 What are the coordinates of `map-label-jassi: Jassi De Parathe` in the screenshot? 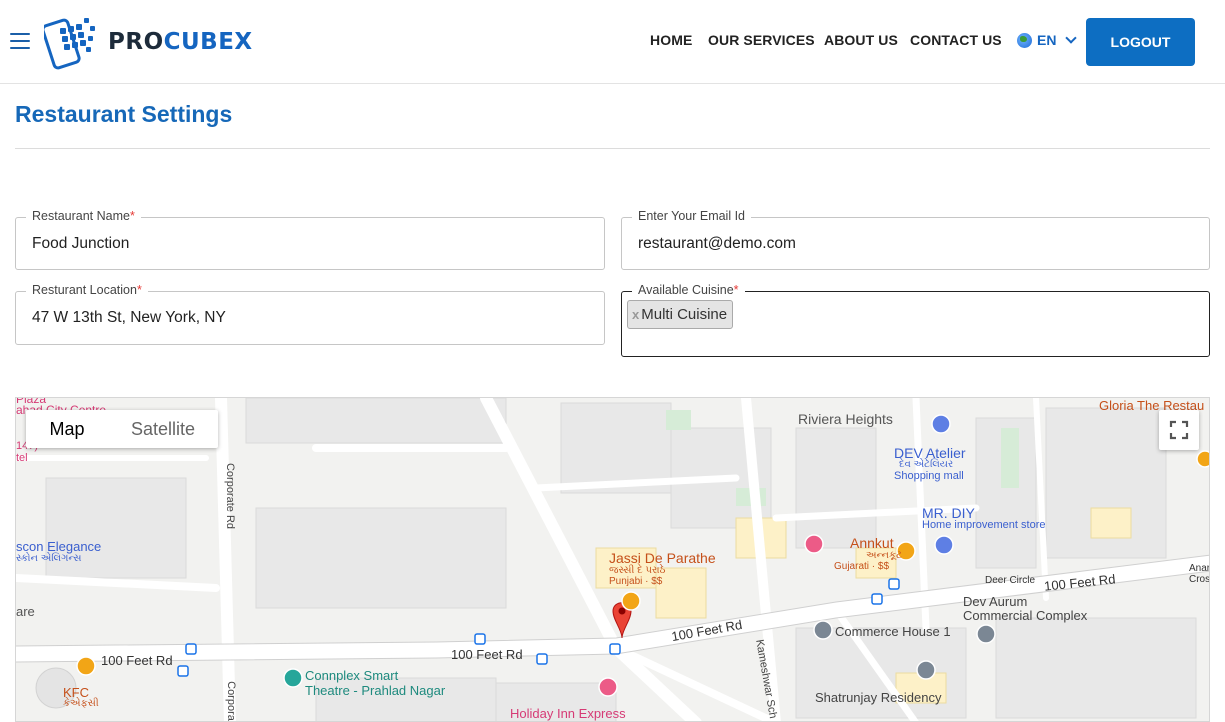 It's located at (662, 558).